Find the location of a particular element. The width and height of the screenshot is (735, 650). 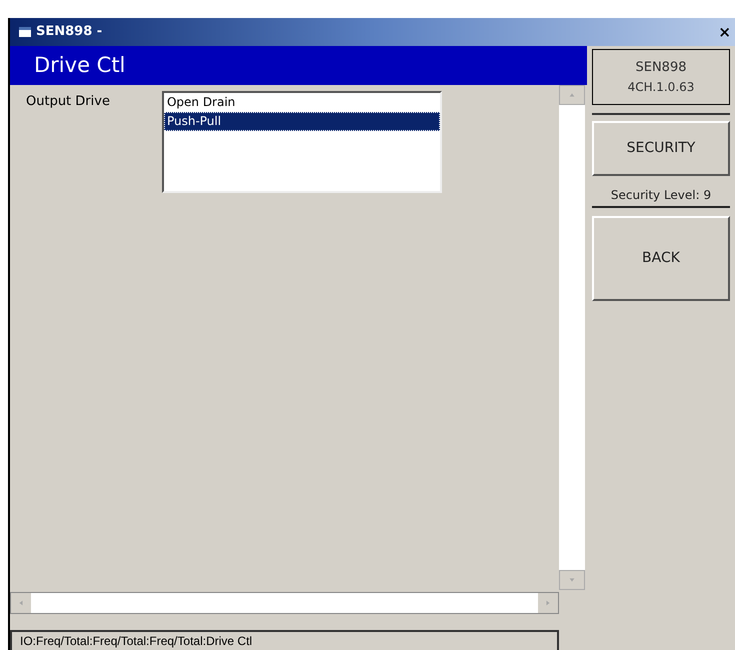

list-item: Open Drain is located at coordinates (302, 102).